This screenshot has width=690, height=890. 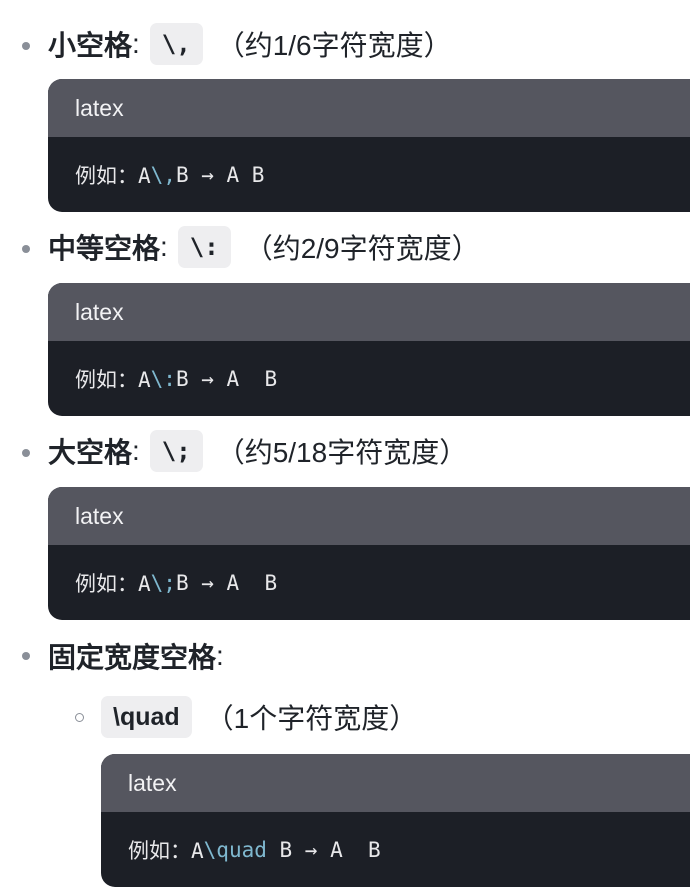 What do you see at coordinates (362, 248) in the screenshot?
I see `item-description: （约2/9字符宽度）` at bounding box center [362, 248].